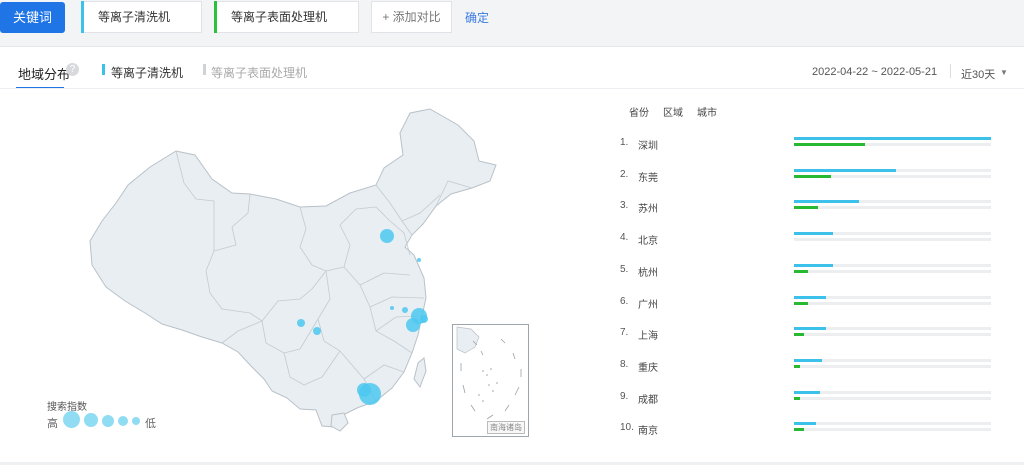  I want to click on rank-number: 2., so click(624, 174).